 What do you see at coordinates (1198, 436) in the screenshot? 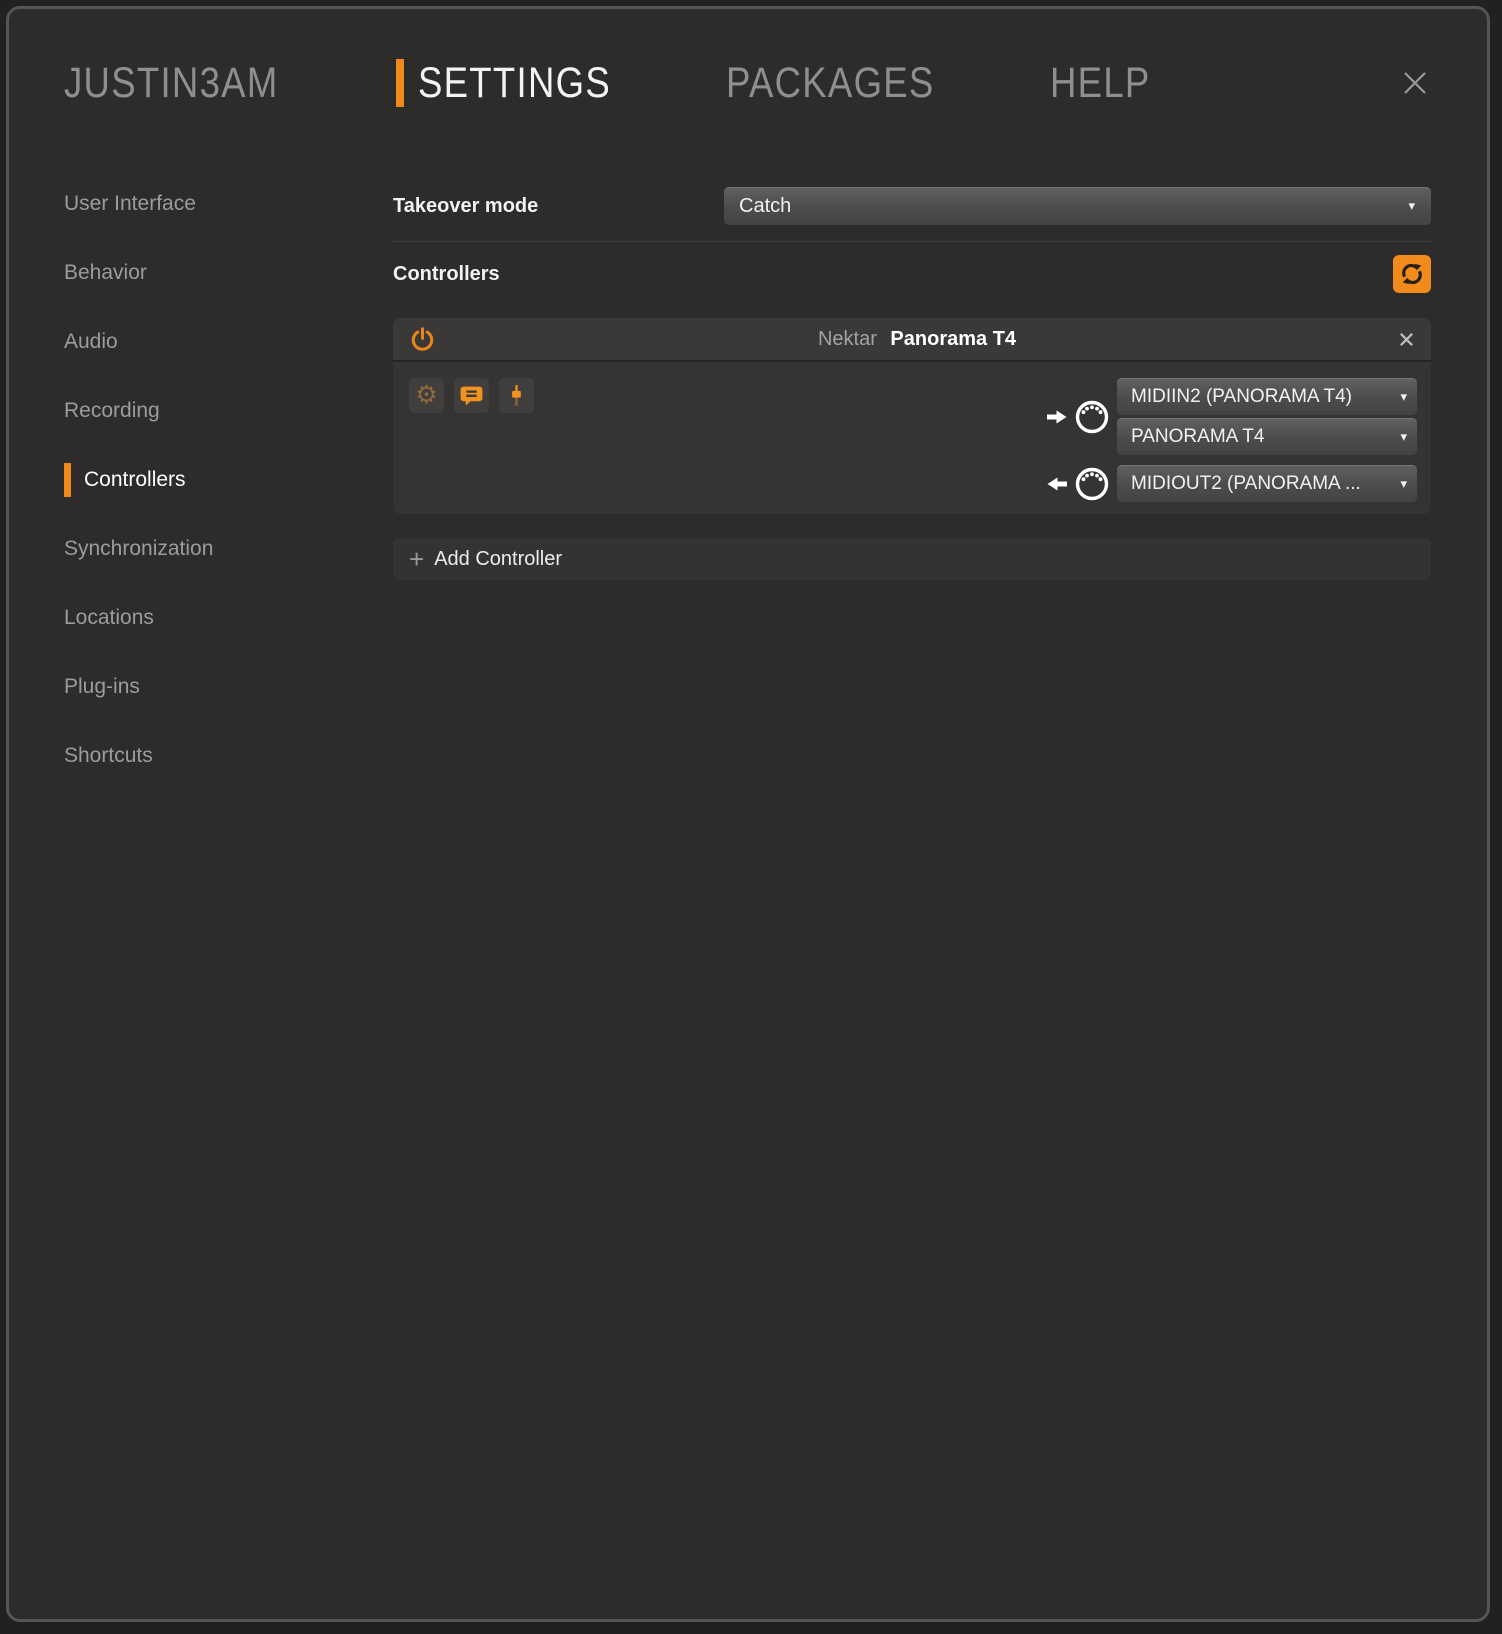
I see `midi-in-port-2-value: PANORAMA T4` at bounding box center [1198, 436].